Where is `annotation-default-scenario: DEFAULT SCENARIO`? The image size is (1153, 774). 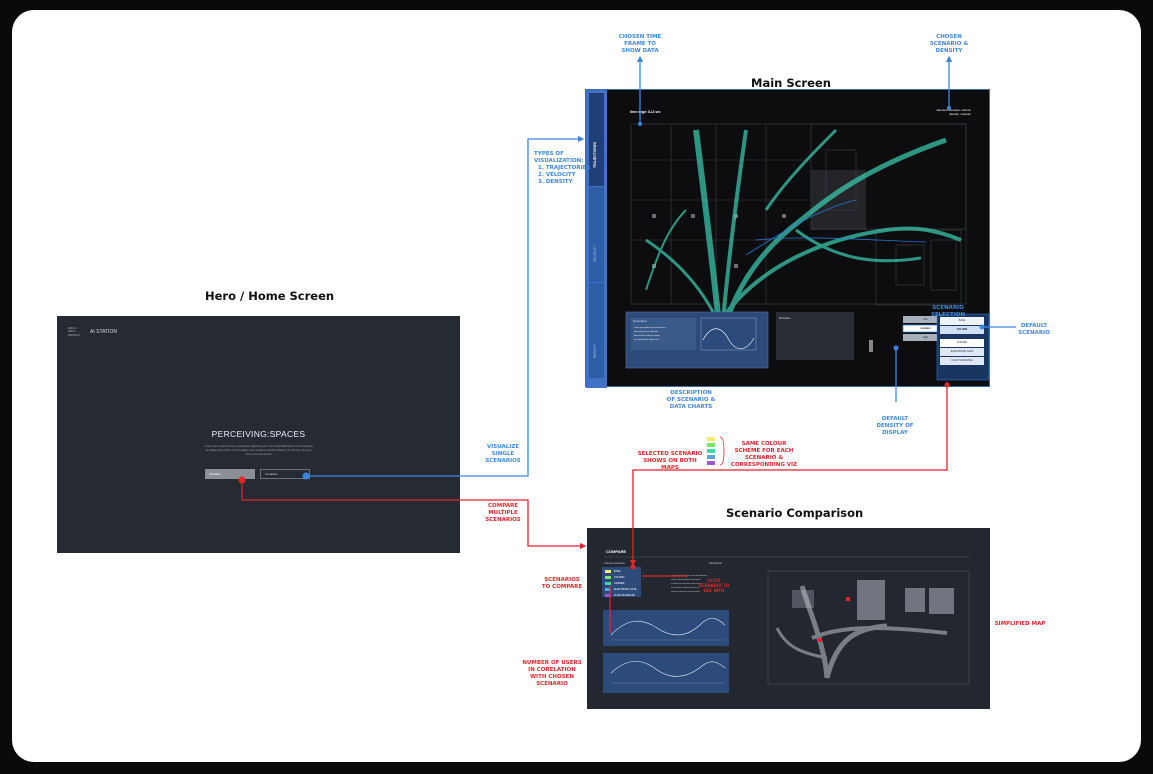
annotation-default-scenario: DEFAULT SCENARIO is located at coordinates (1034, 329).